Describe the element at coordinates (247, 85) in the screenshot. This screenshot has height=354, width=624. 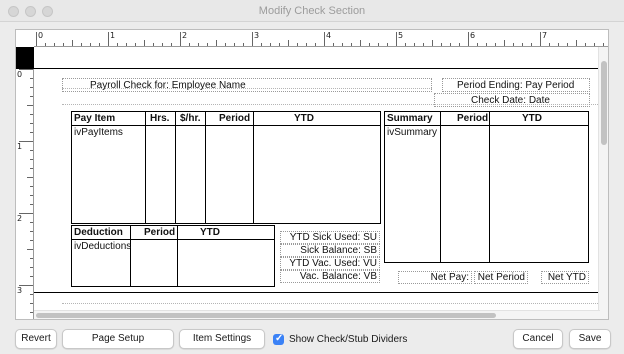
I see `payroll-check-for-field: Payroll Check for: Employee Name` at that location.